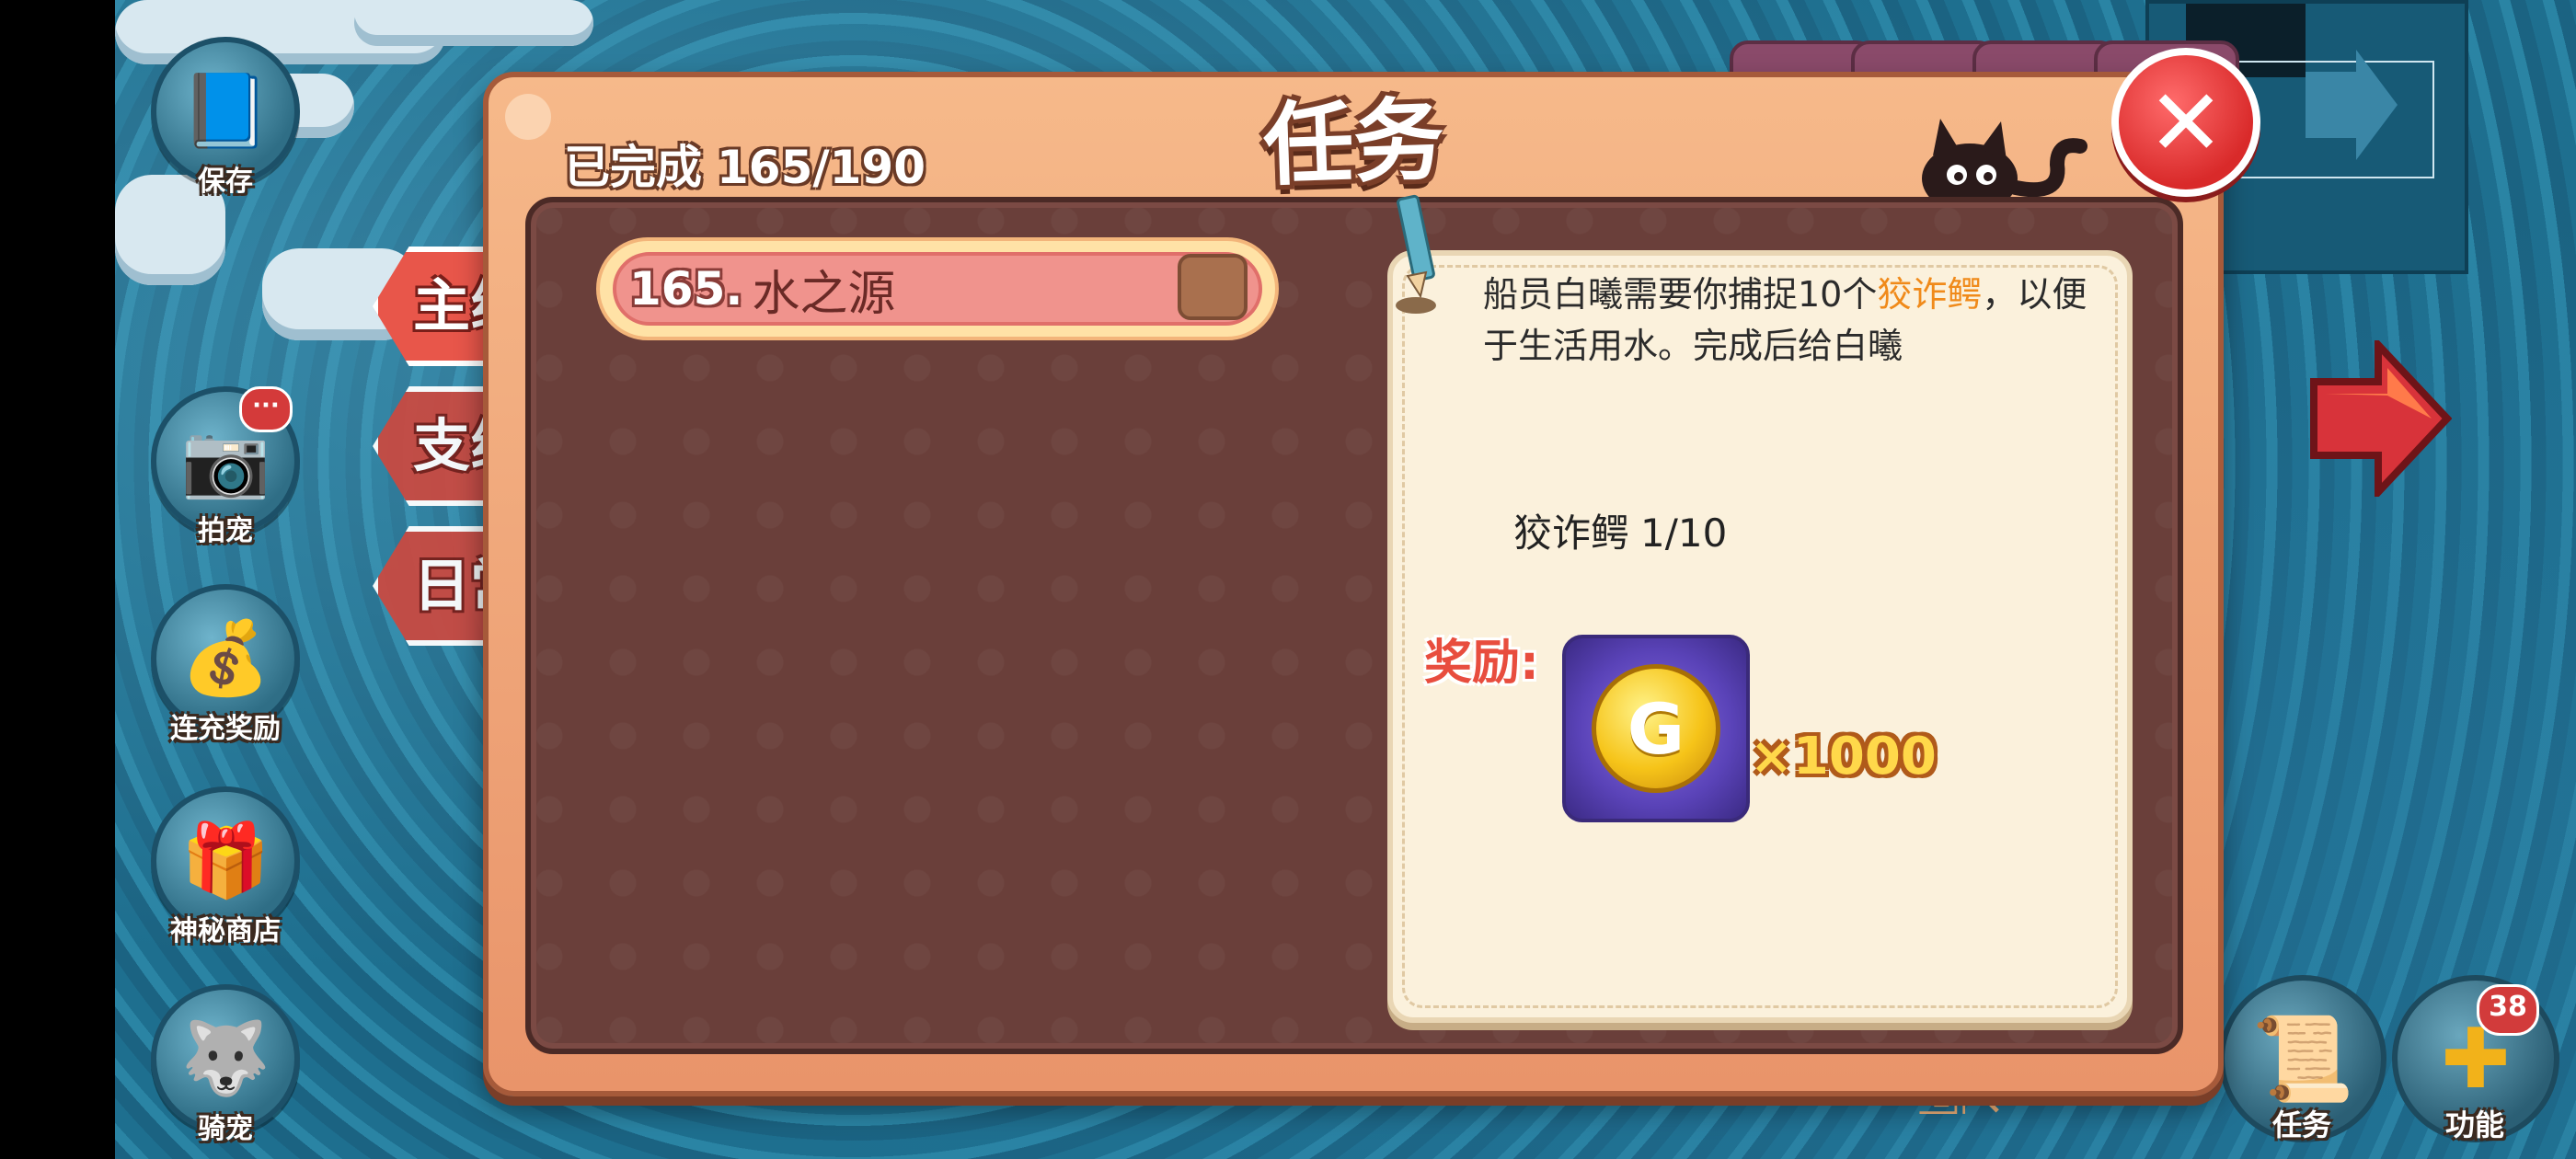 The image size is (2576, 1159). I want to click on coin-glyph: G, so click(1656, 728).